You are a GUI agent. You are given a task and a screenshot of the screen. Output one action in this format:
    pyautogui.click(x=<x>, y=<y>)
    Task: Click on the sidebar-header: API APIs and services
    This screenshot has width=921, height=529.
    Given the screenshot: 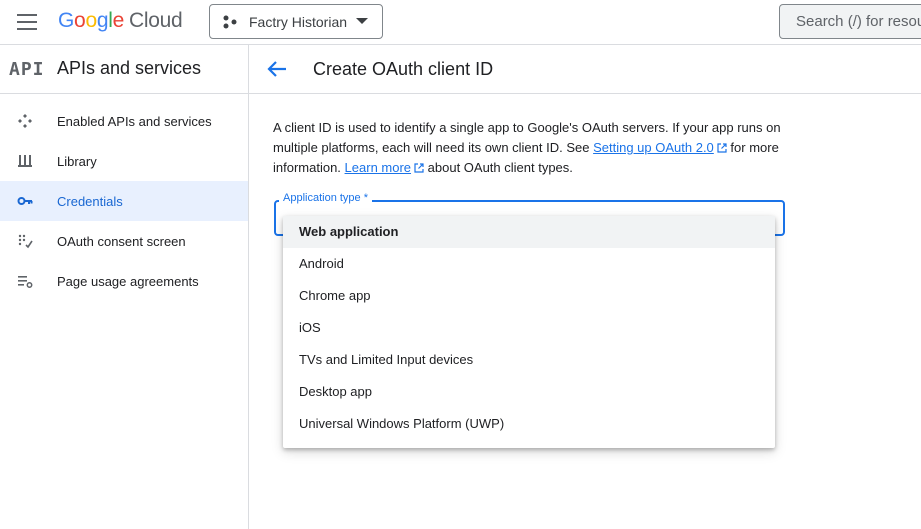 What is the action you would take?
    pyautogui.click(x=124, y=69)
    